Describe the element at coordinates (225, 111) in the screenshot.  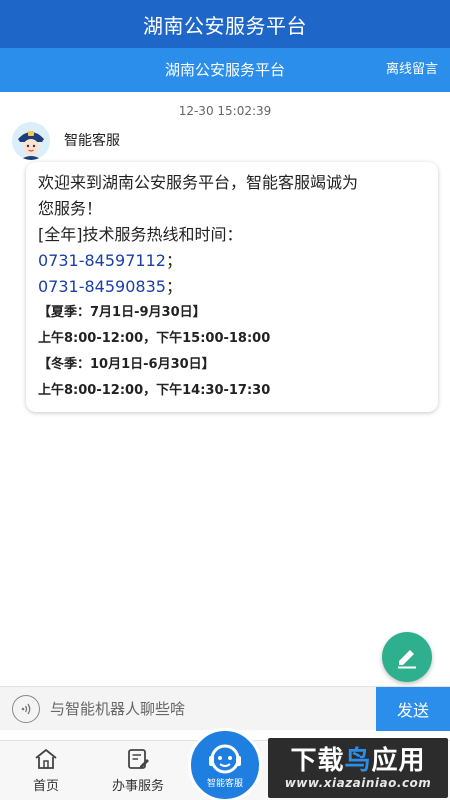
I see `message-timestamp: 12-30 15:02:39` at that location.